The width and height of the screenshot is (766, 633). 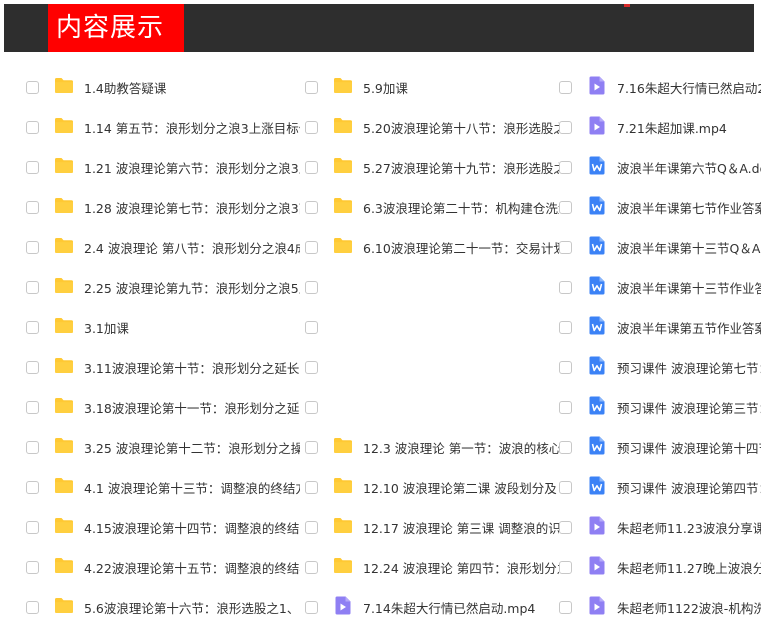 What do you see at coordinates (192, 448) in the screenshot?
I see `item-label: 3.25 波浪理论第十二节：浪形划分之操` at bounding box center [192, 448].